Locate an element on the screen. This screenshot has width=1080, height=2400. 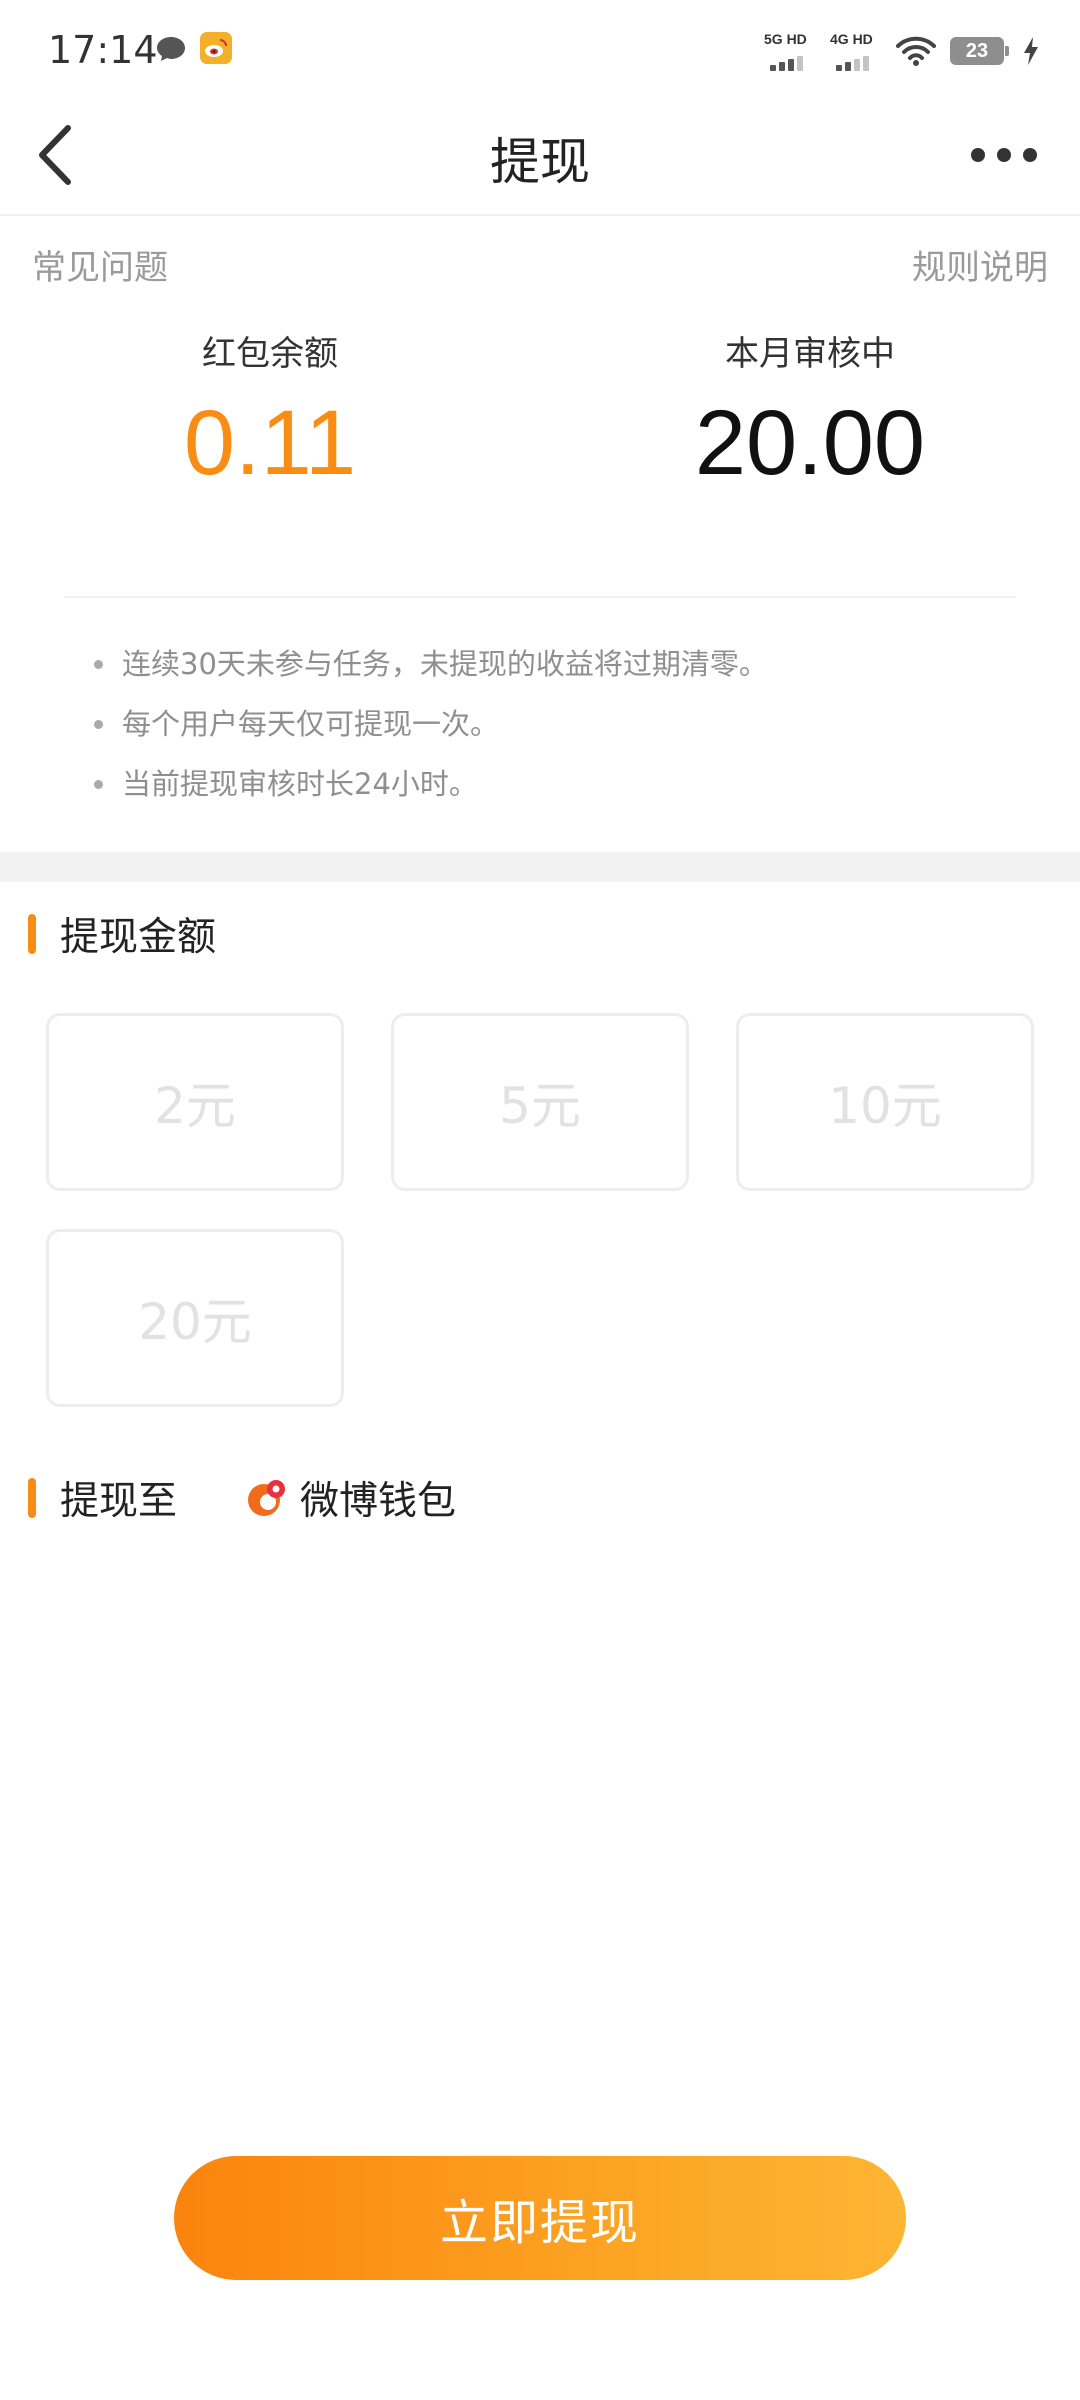
wallet-label: 微博钱包 is located at coordinates (378, 1501).